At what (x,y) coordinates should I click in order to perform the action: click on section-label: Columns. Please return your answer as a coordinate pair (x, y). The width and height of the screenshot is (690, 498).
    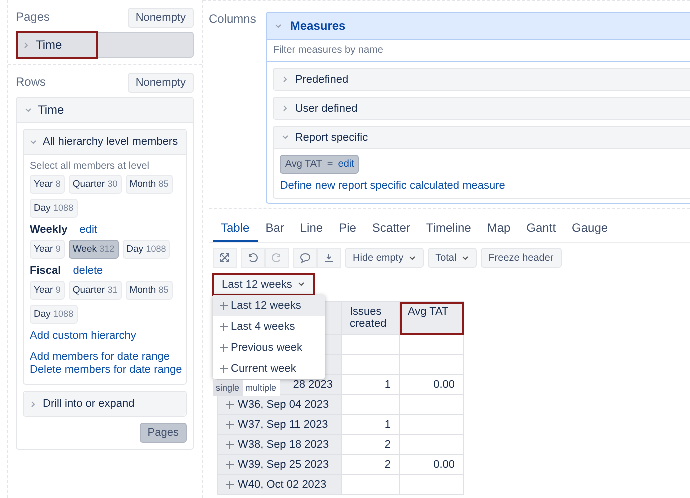
    Looking at the image, I should click on (232, 20).